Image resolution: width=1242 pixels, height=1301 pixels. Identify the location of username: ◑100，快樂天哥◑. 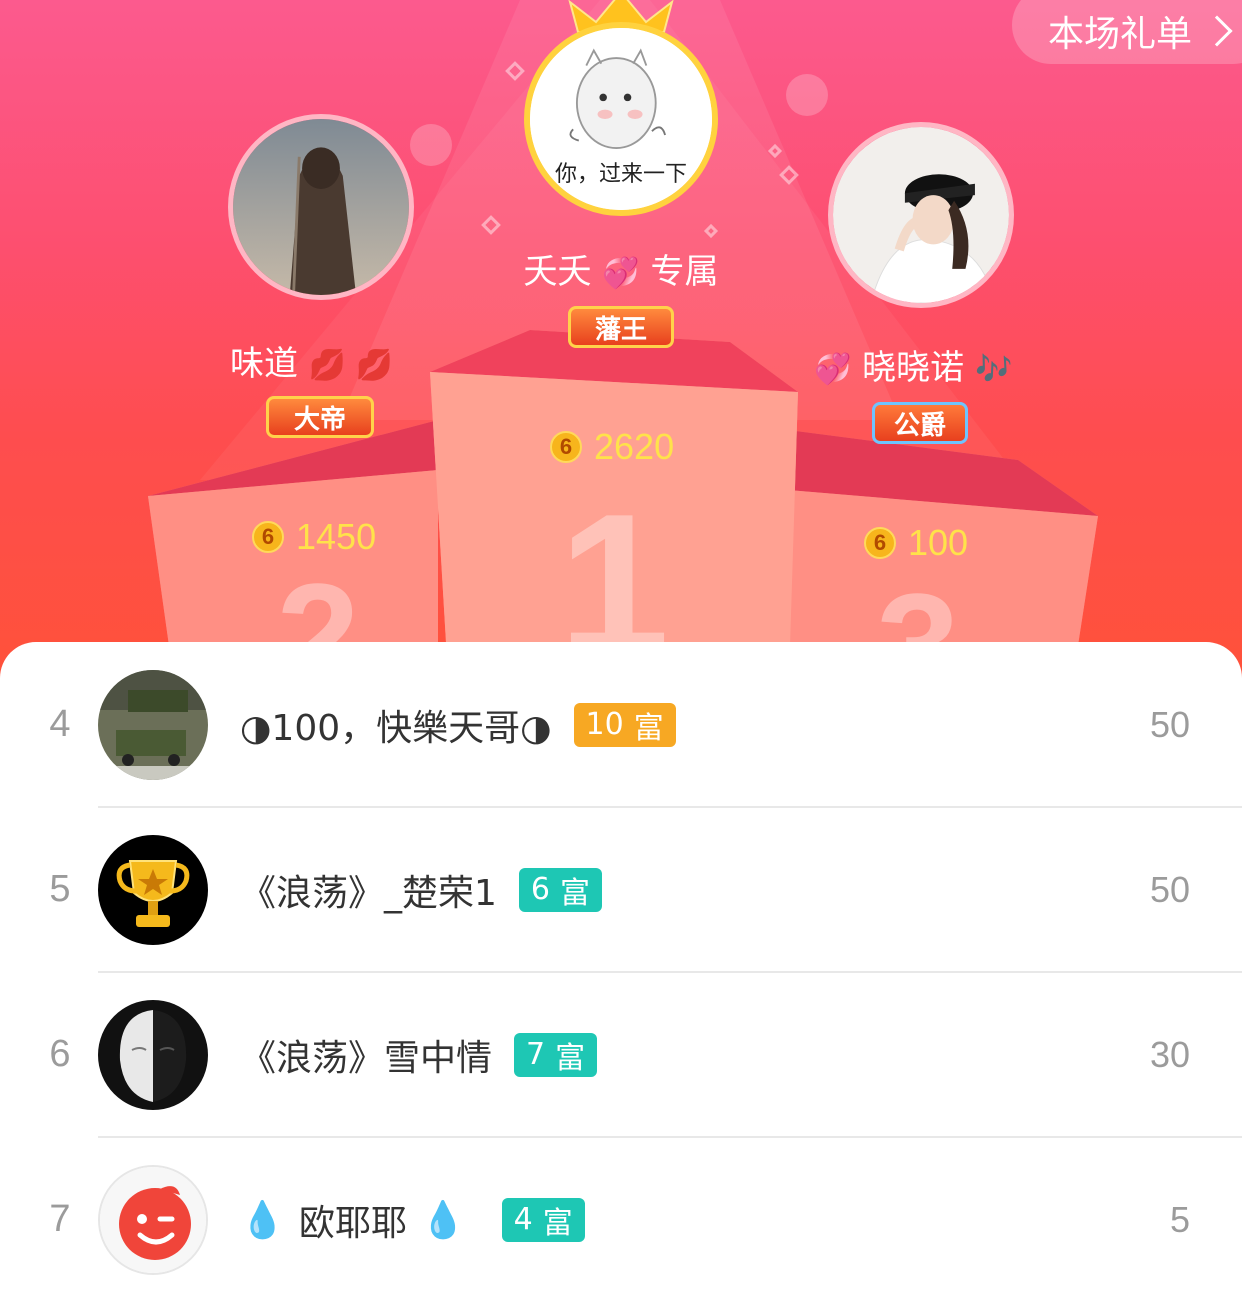
(396, 728).